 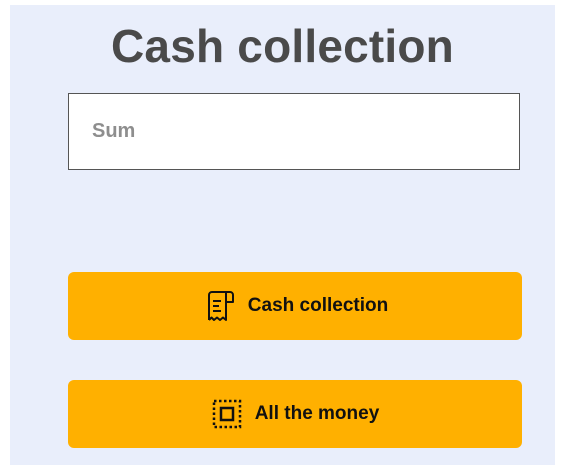 I want to click on cash-collection-button: Cash collection, so click(x=295, y=306).